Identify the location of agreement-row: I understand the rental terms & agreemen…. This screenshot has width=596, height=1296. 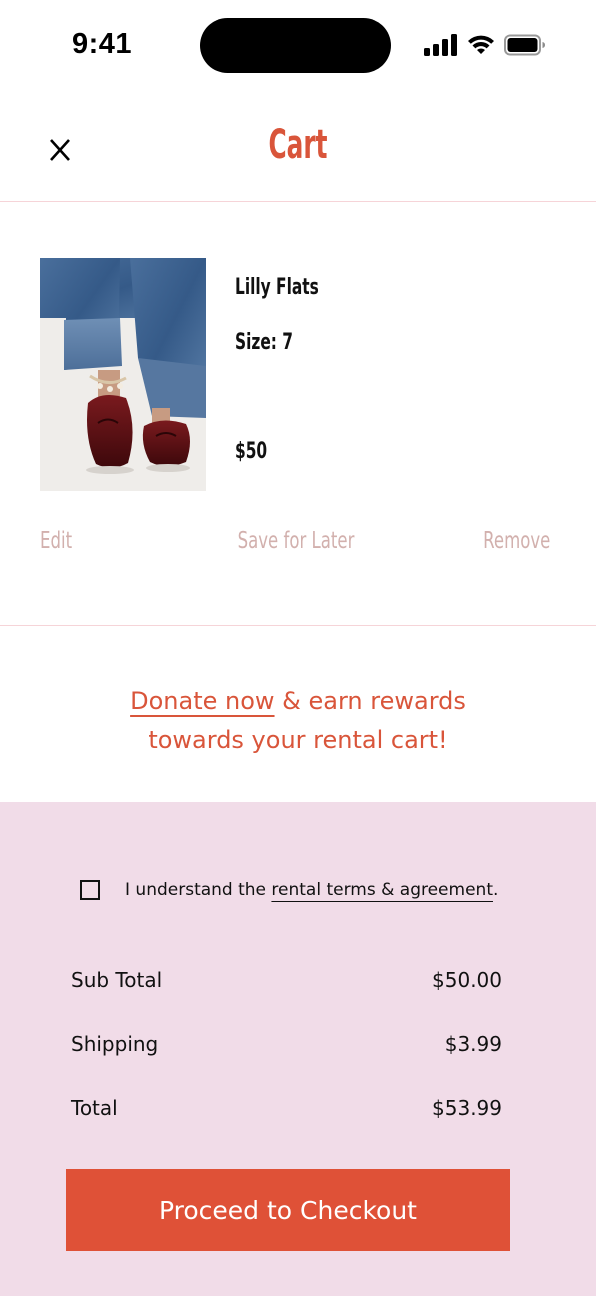
(289, 890).